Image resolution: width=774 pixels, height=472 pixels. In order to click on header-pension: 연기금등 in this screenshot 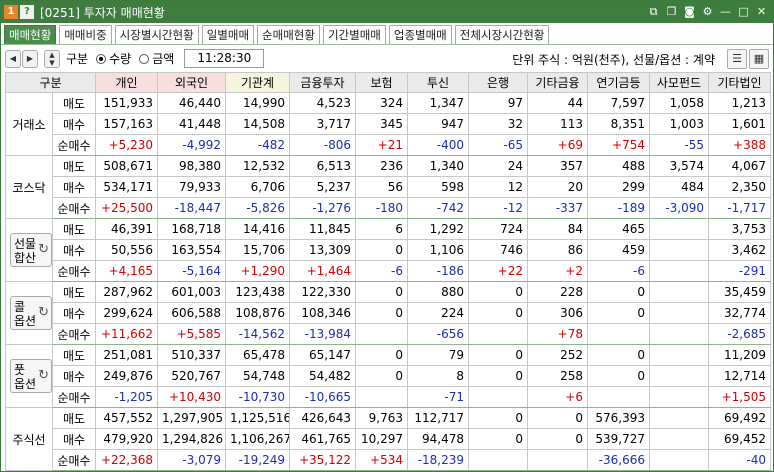, I will do `click(618, 82)`.